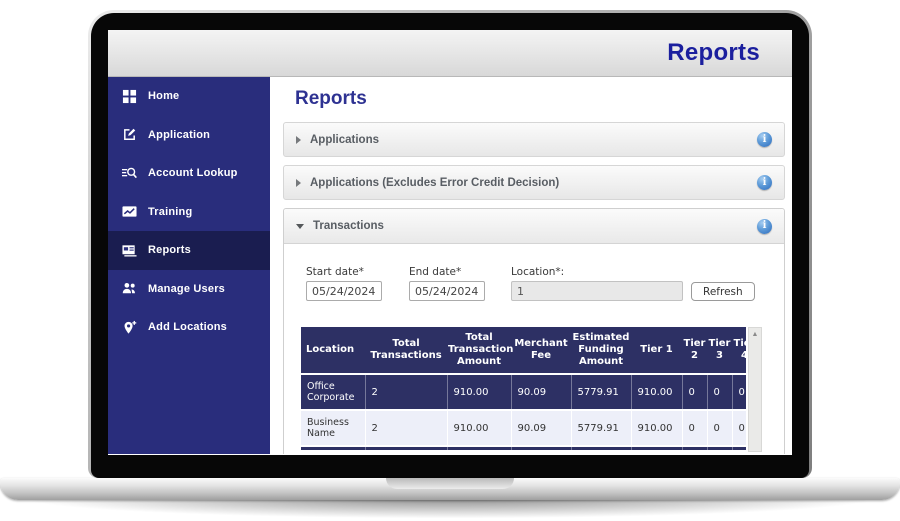 This screenshot has width=900, height=521. I want to click on column-header: Tier 4, so click(739, 350).